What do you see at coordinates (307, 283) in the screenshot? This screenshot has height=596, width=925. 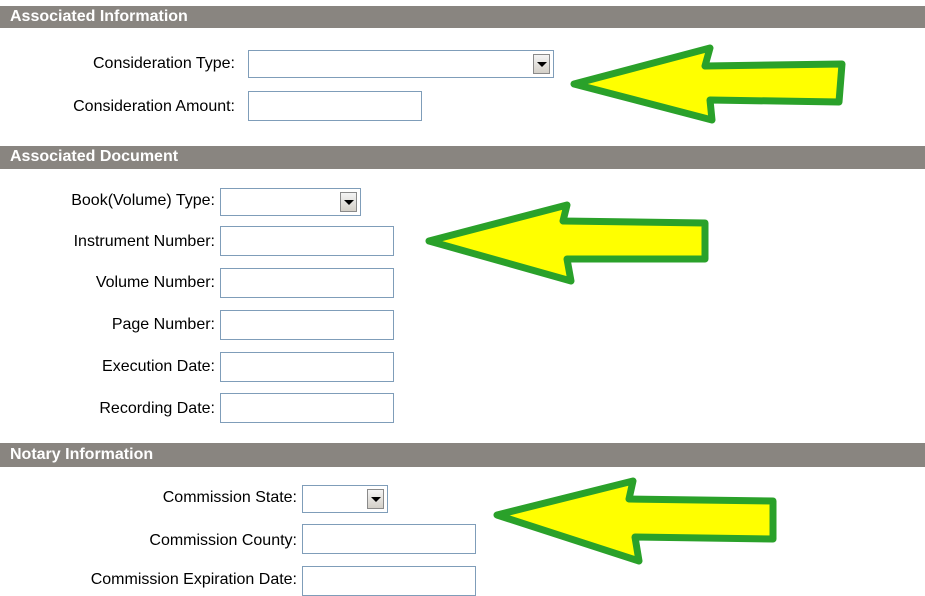 I see `volume-number-input` at bounding box center [307, 283].